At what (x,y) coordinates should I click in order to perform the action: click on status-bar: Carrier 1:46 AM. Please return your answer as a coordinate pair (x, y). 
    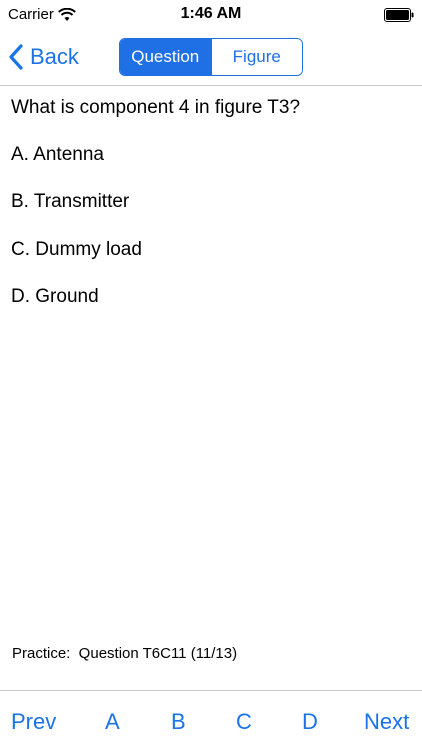
    Looking at the image, I should click on (211, 15).